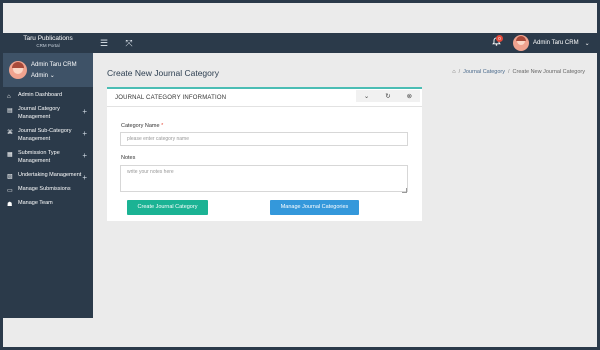  What do you see at coordinates (556, 43) in the screenshot?
I see `topbar-username: Admin Taru CRM` at bounding box center [556, 43].